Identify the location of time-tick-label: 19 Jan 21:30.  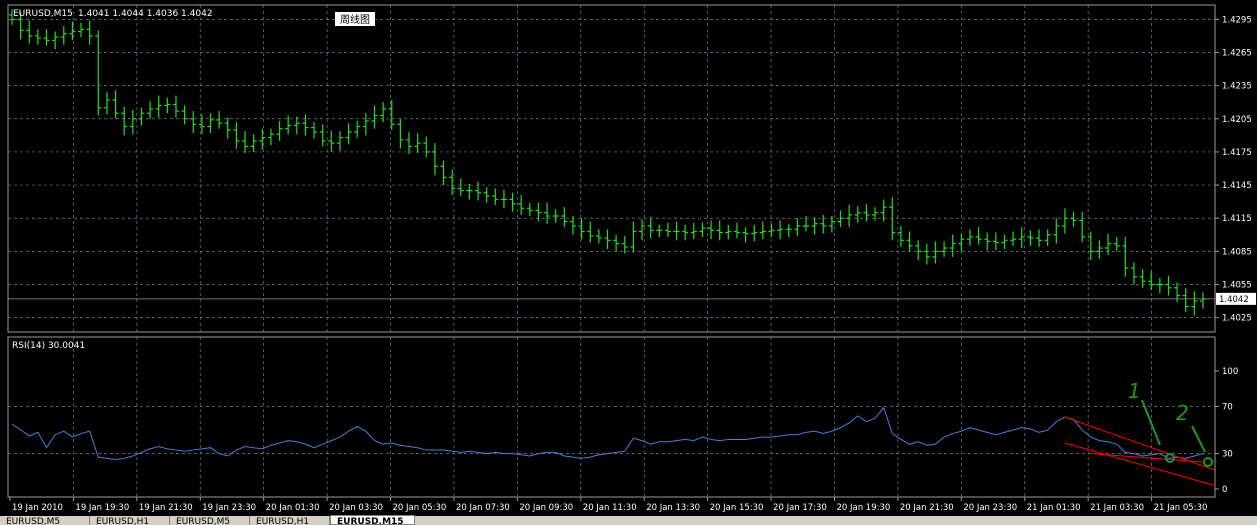
(166, 508).